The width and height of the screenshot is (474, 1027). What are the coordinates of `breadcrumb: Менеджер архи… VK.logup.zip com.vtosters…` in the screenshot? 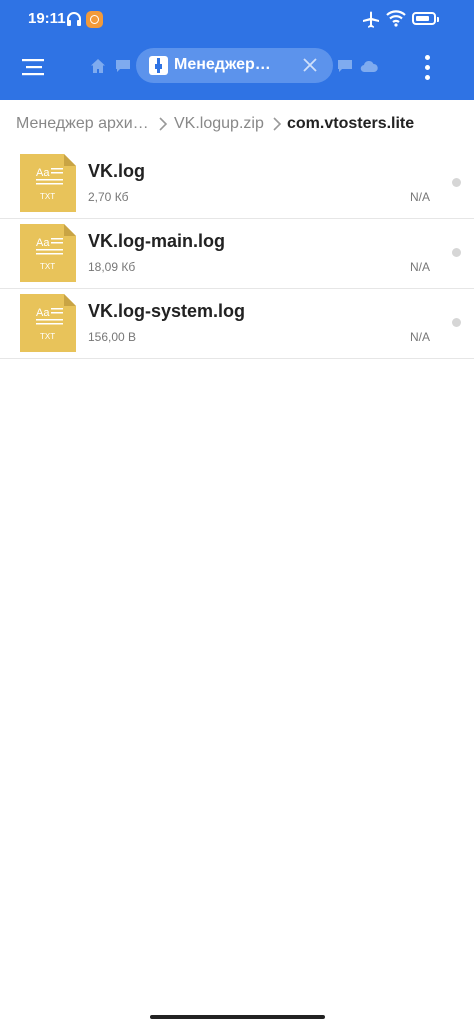 It's located at (237, 124).